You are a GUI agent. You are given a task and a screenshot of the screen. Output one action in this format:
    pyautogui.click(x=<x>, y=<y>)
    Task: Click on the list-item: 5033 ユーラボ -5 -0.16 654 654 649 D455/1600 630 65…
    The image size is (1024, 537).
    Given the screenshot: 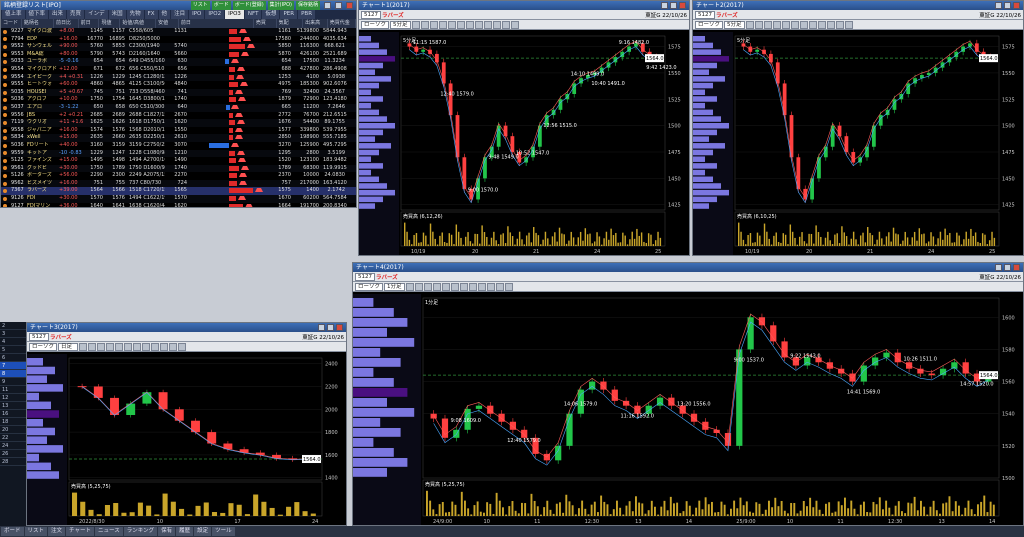 What is the action you would take?
    pyautogui.click(x=178, y=62)
    